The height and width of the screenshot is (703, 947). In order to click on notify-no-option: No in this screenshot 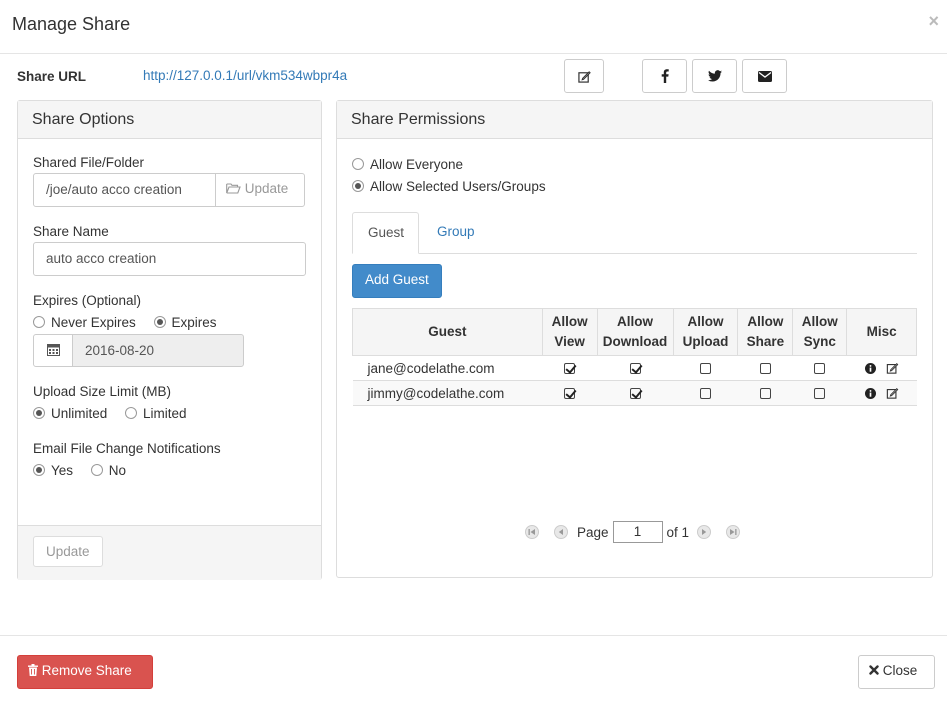, I will do `click(108, 470)`.